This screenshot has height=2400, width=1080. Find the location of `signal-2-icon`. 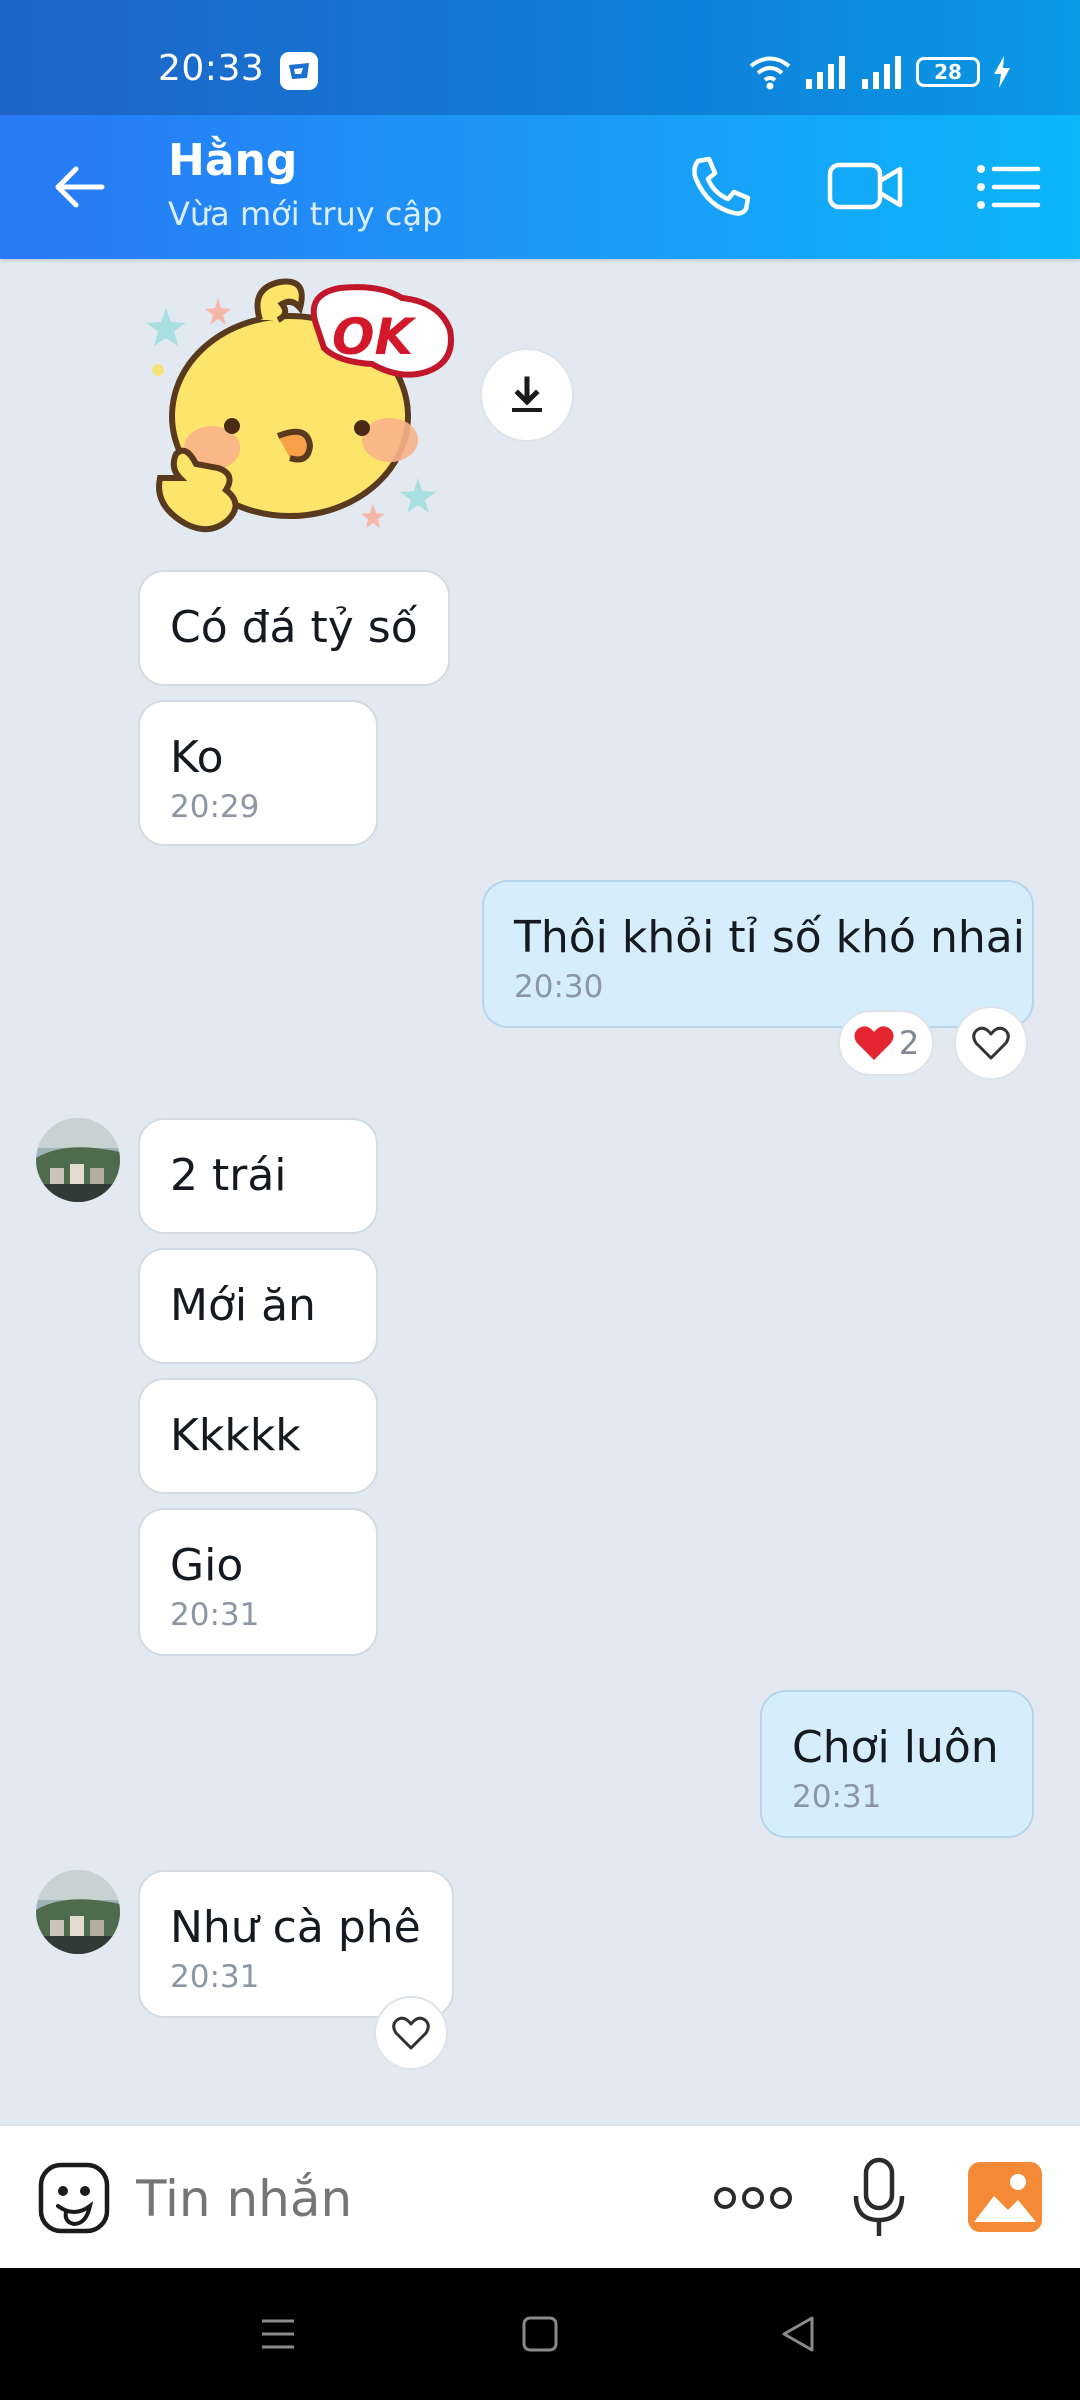

signal-2-icon is located at coordinates (881, 72).